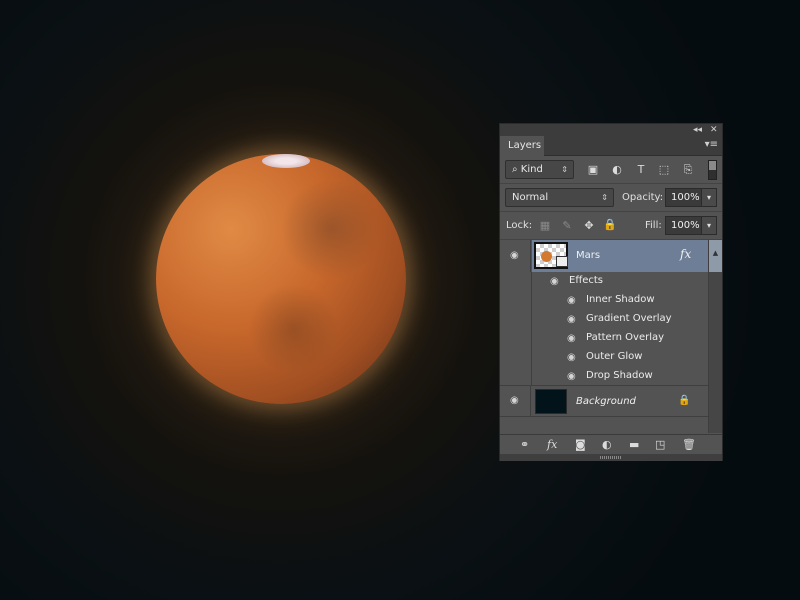 The height and width of the screenshot is (600, 800). What do you see at coordinates (586, 280) in the screenshot?
I see `effects-label: Effects` at bounding box center [586, 280].